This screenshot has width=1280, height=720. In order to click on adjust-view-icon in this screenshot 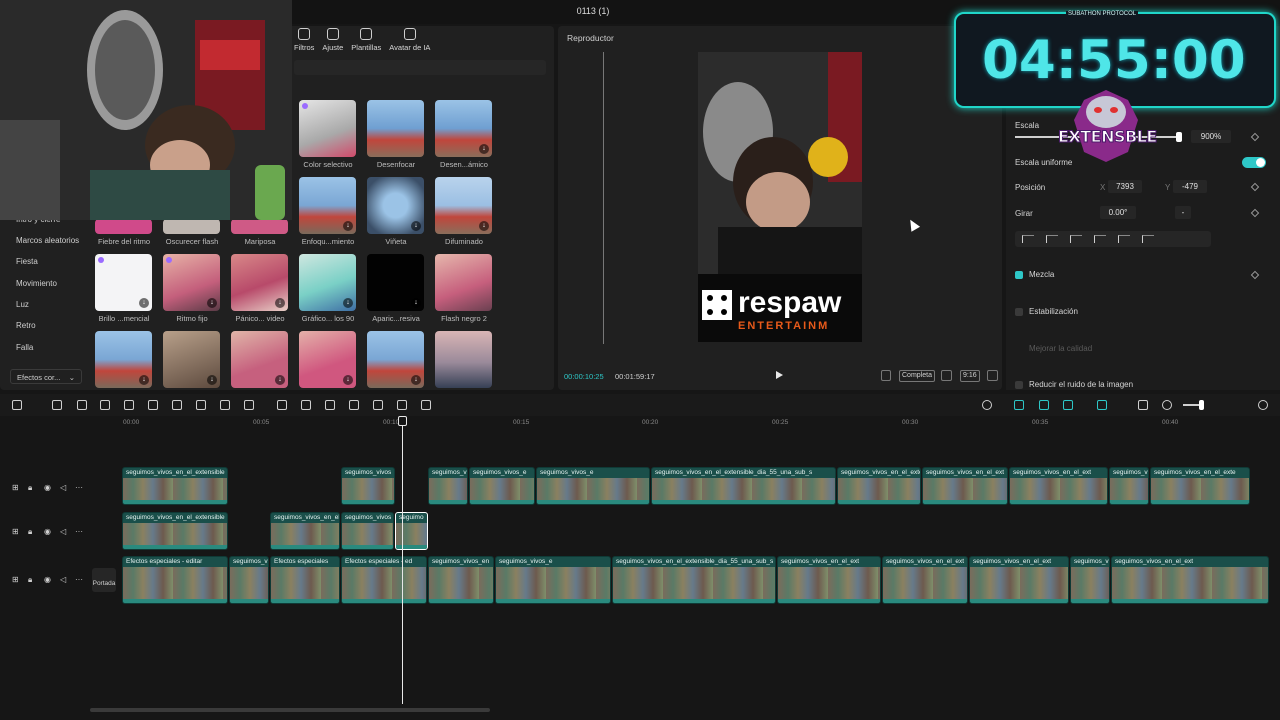, I will do `click(886, 375)`.